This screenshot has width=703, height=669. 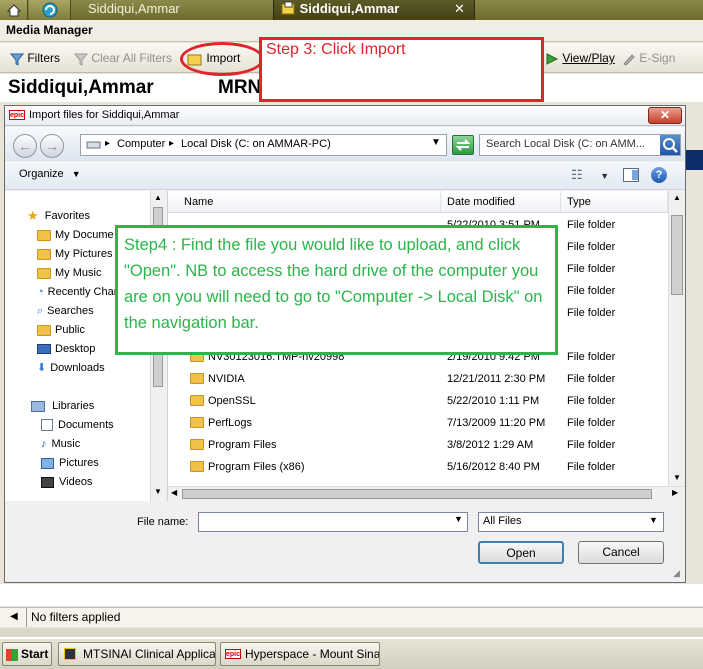 I want to click on table-row: NVIDIA 12/21/2011 2:30 PM File folder, so click(x=418, y=379).